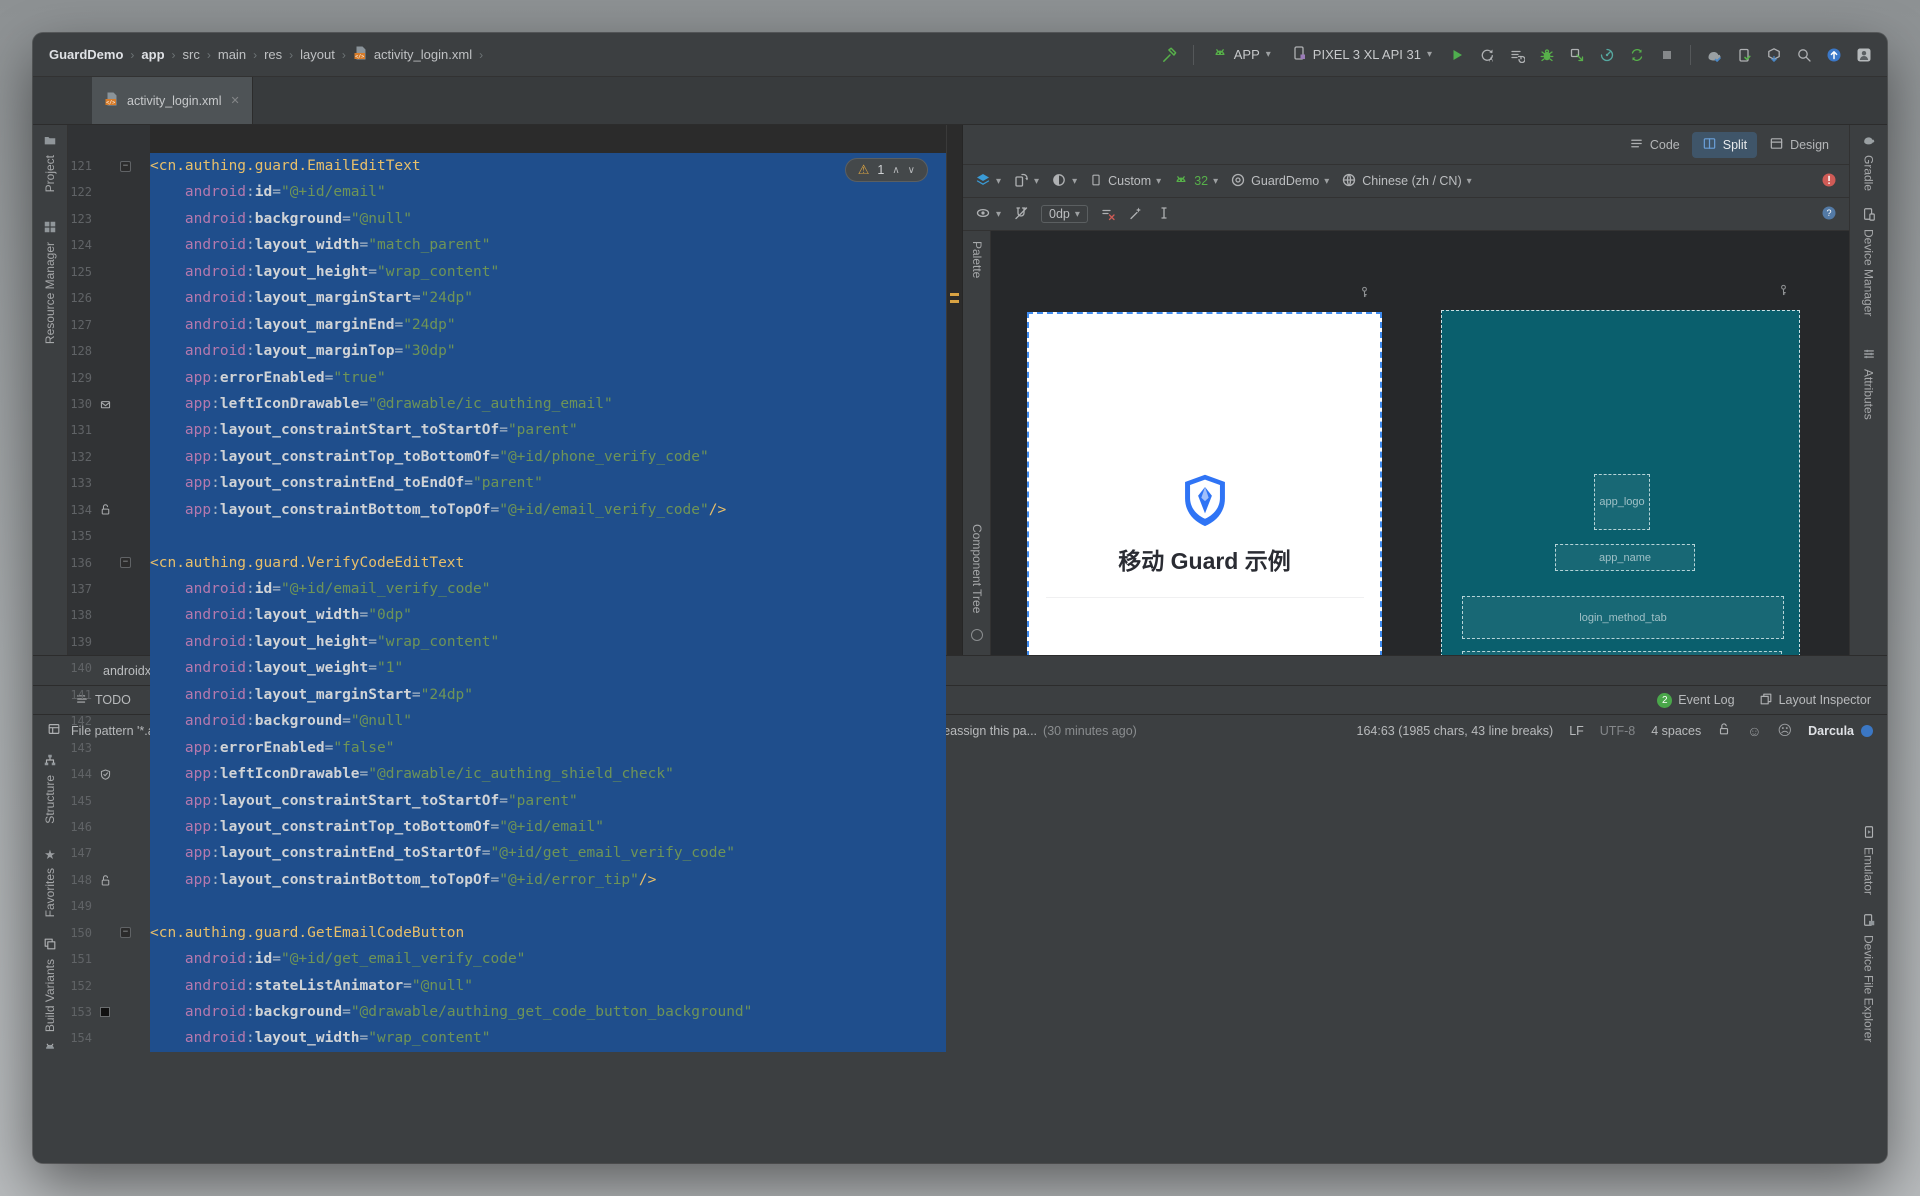 This screenshot has width=1920, height=1196. What do you see at coordinates (1815, 700) in the screenshot?
I see `layout-inspector-button: Layout Inspector` at bounding box center [1815, 700].